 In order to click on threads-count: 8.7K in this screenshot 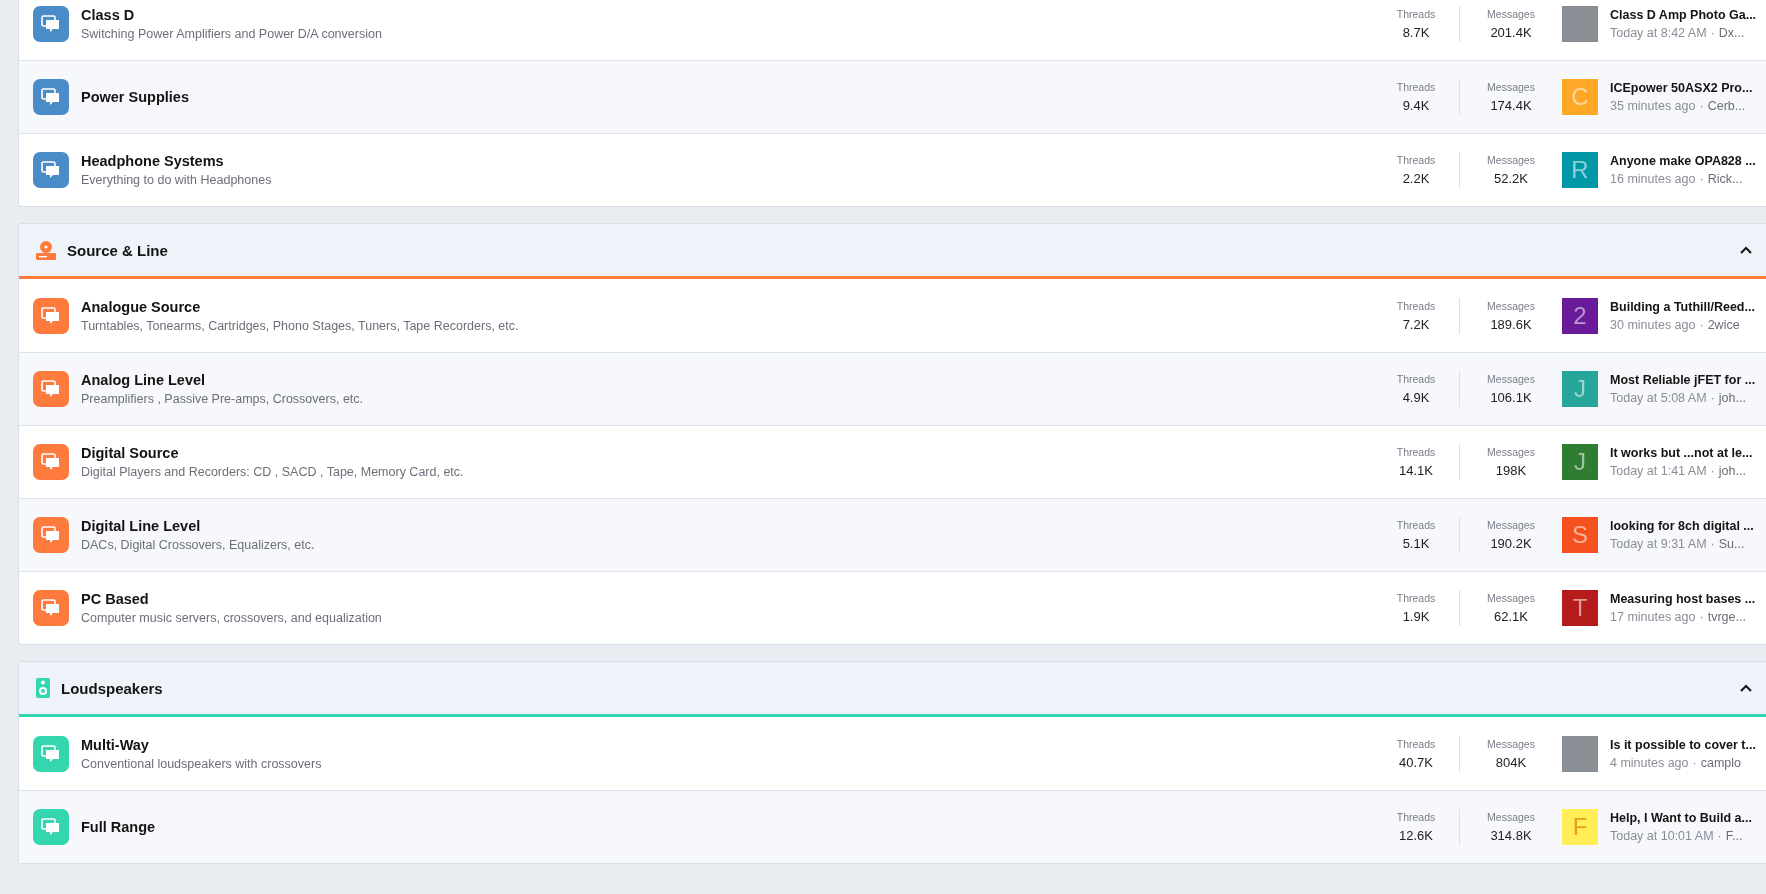, I will do `click(1416, 32)`.